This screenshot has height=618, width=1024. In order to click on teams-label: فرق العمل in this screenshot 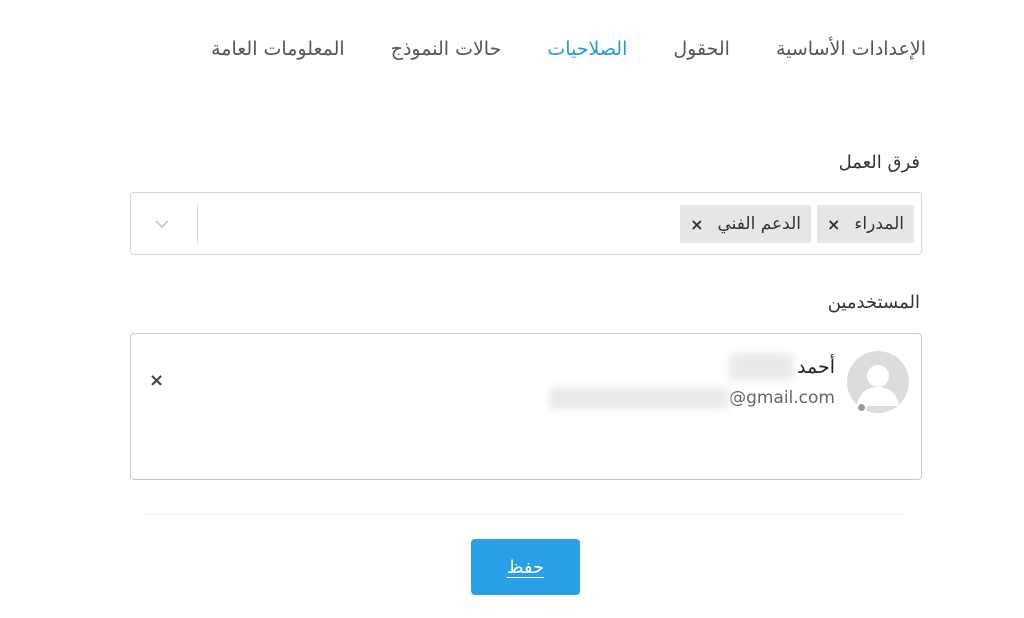, I will do `click(879, 162)`.